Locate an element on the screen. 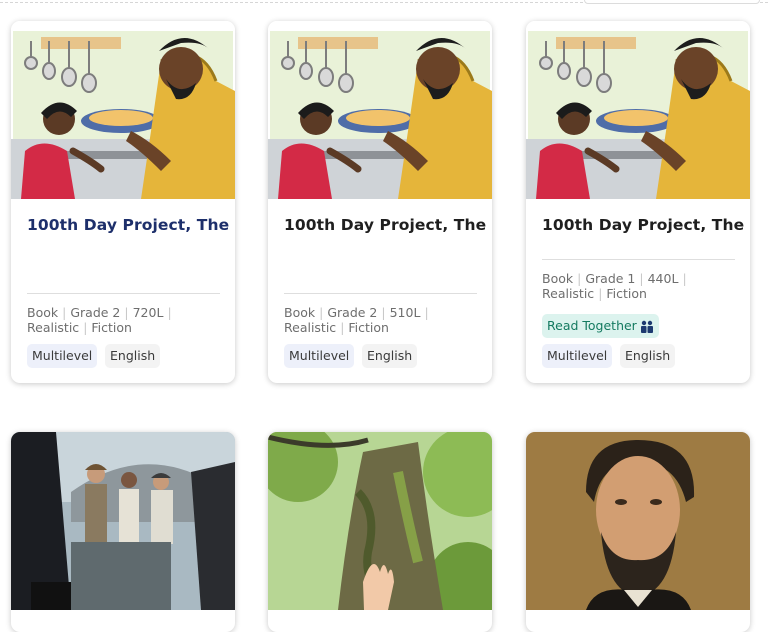 Image resolution: width=768 pixels, height=632 pixels. cover-portrait-lincoln is located at coordinates (638, 521).